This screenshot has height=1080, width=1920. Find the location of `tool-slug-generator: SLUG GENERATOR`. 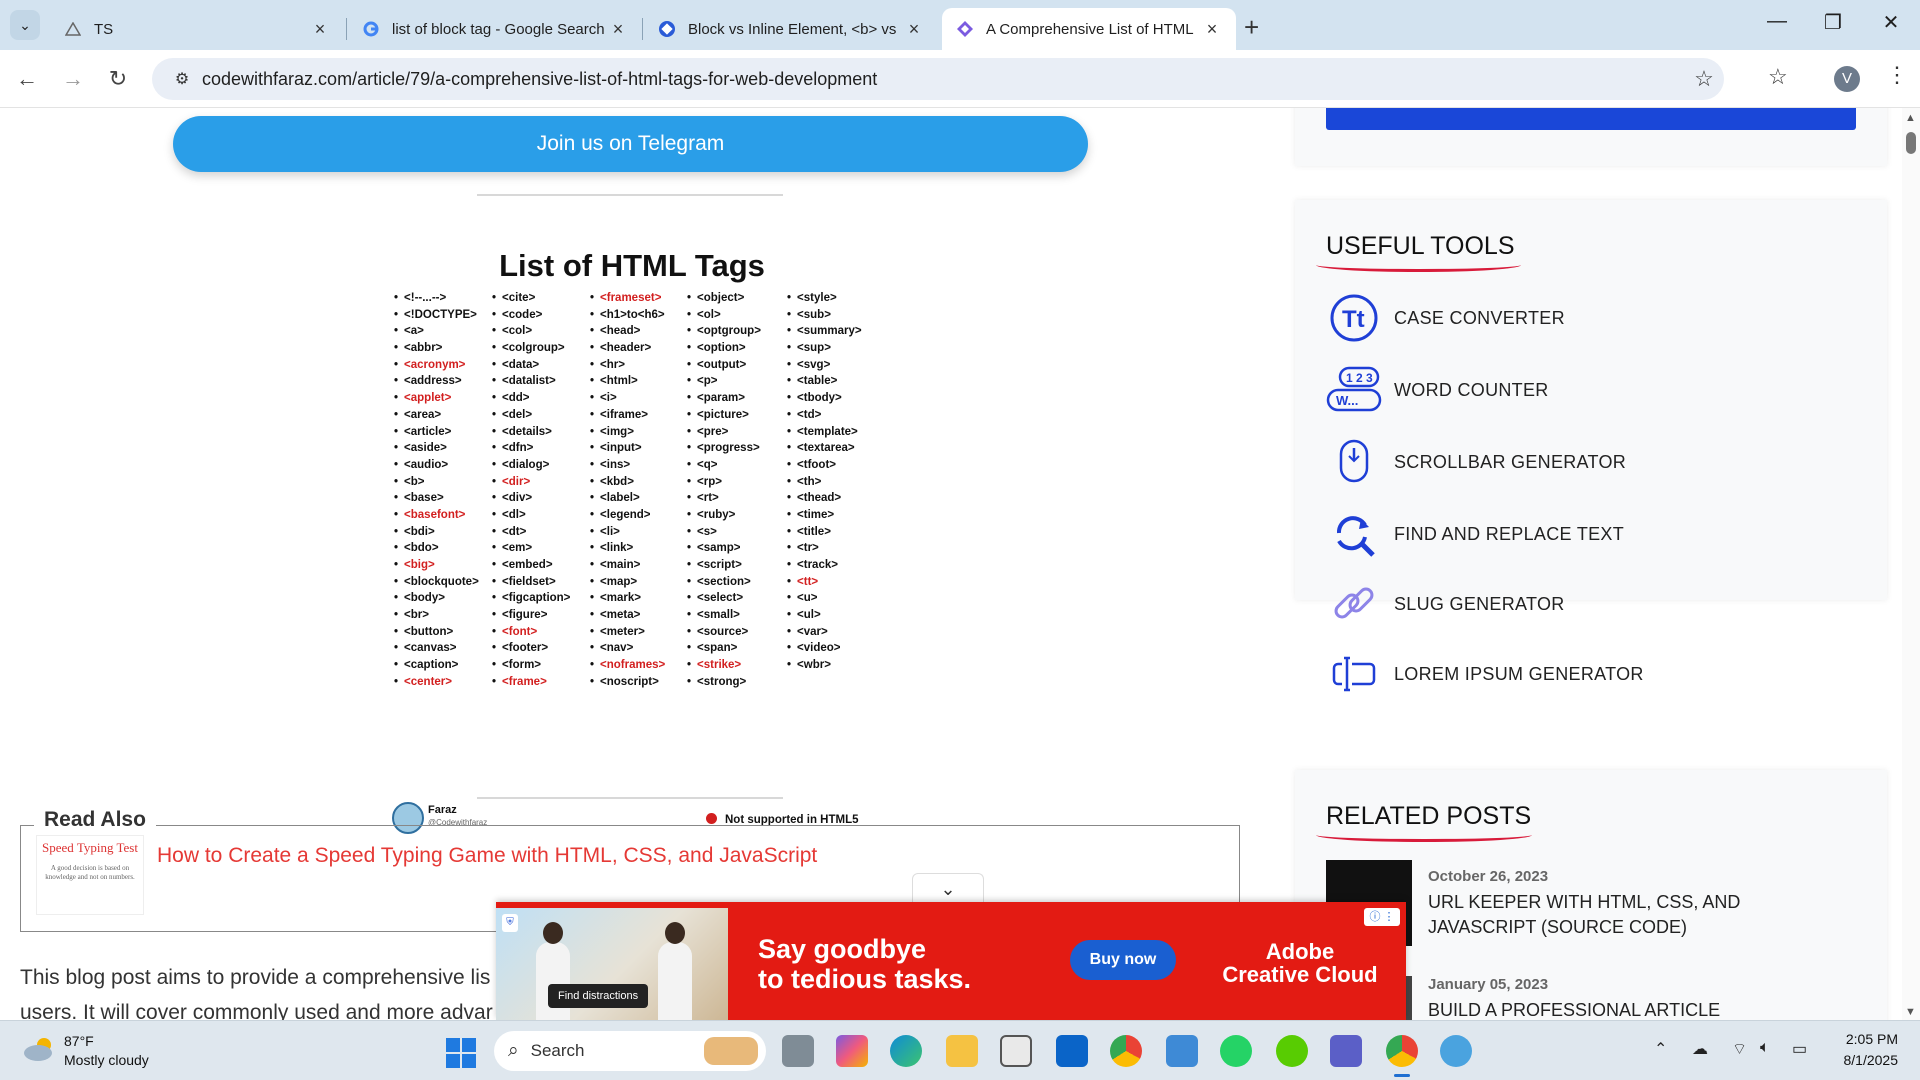

tool-slug-generator: SLUG GENERATOR is located at coordinates (1445, 604).